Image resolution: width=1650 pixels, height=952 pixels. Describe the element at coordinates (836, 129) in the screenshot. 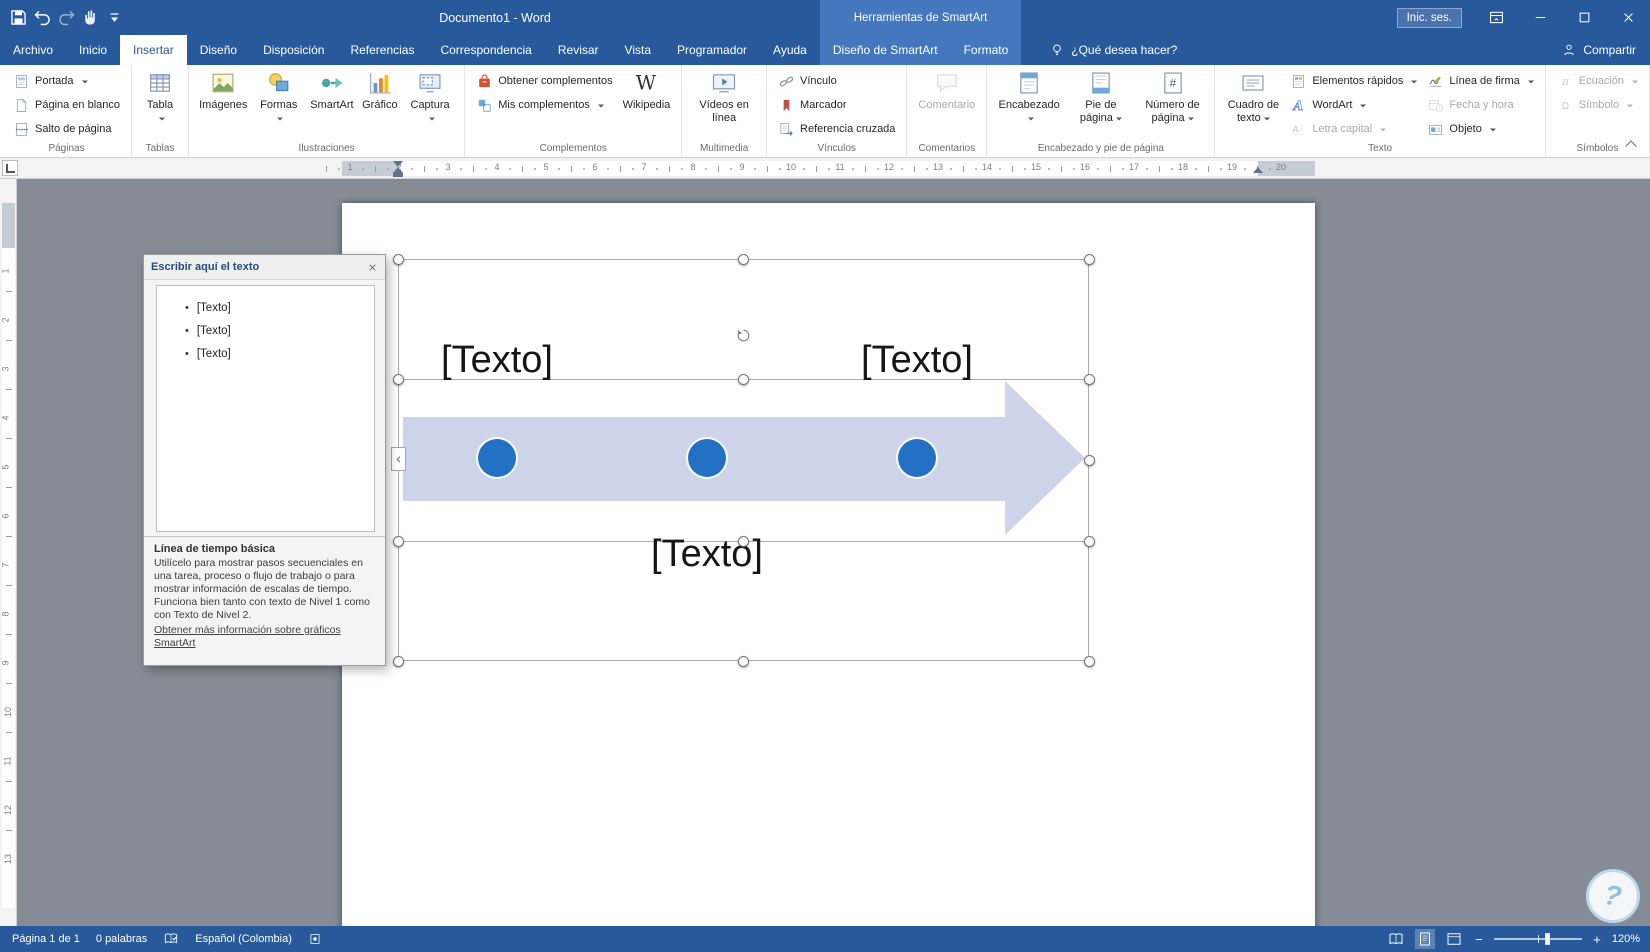

I see `ribbon-referencia-cruzada: Referencia cruzada` at that location.